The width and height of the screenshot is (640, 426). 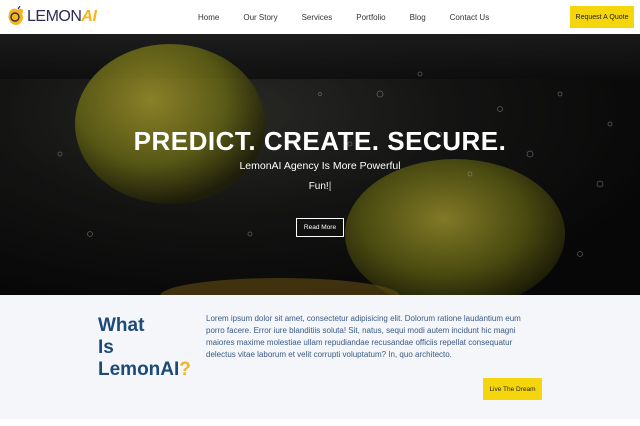 What do you see at coordinates (106, 347) in the screenshot?
I see `about-heading-line2: Is` at bounding box center [106, 347].